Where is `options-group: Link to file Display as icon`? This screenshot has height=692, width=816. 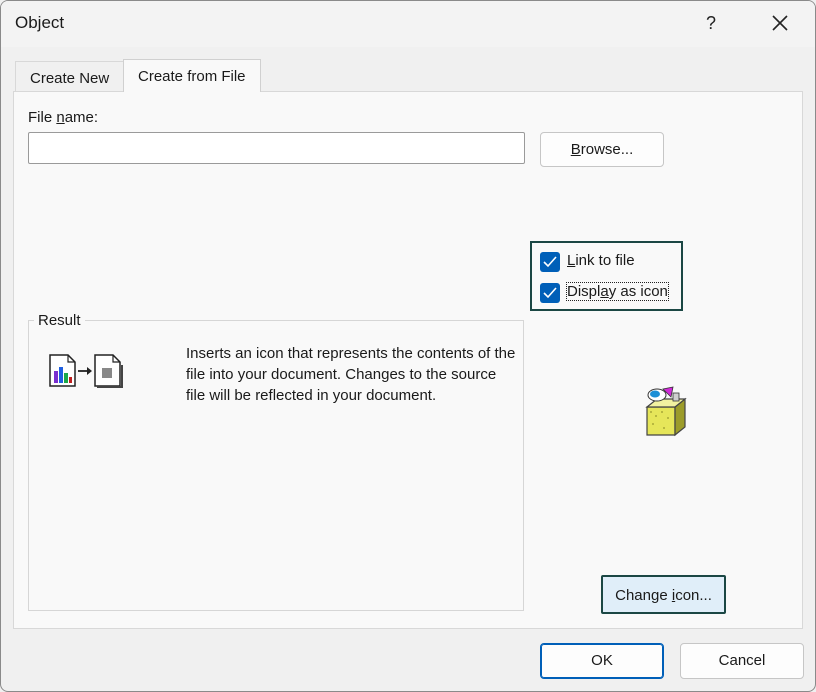 options-group: Link to file Display as icon is located at coordinates (606, 276).